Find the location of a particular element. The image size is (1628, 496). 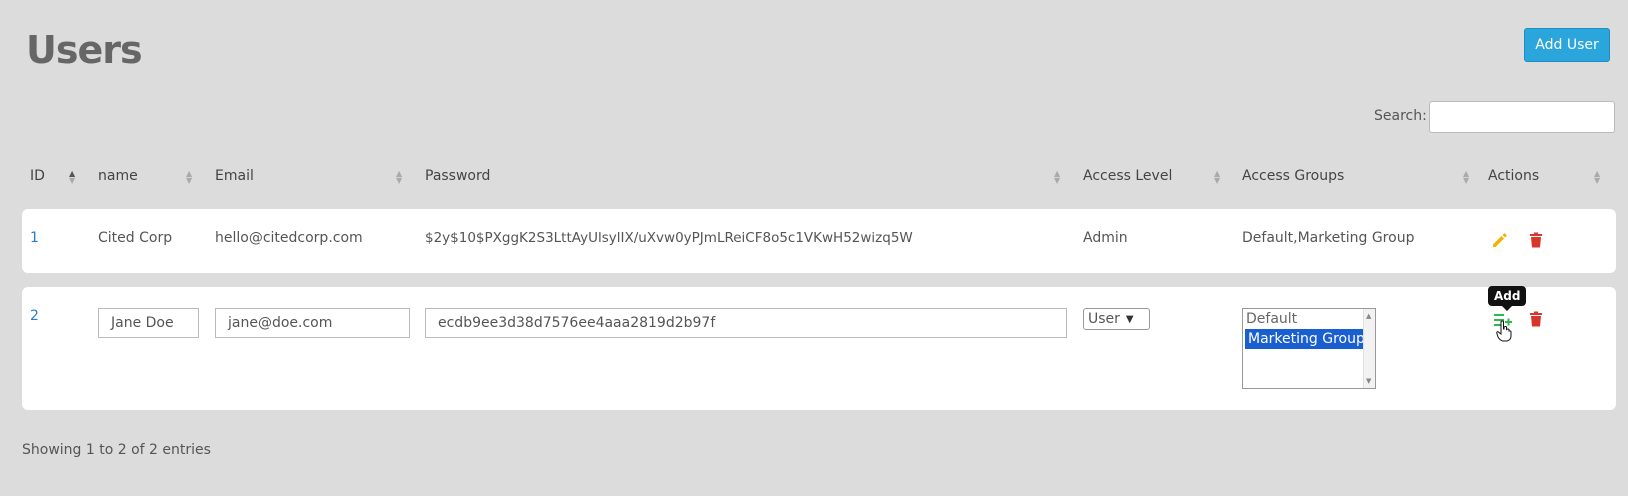

access-level-select: User ▼ is located at coordinates (1116, 319).